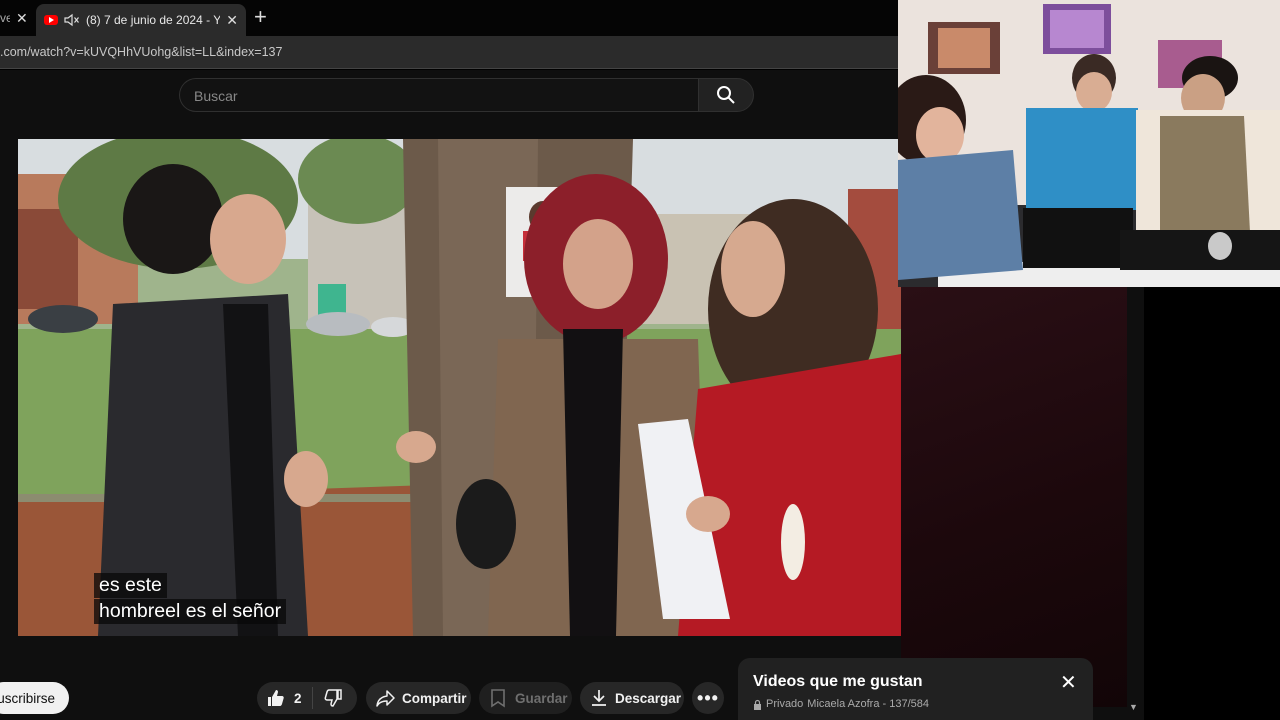 The width and height of the screenshot is (1280, 720). I want to click on webcam-overlay, so click(1089, 143).